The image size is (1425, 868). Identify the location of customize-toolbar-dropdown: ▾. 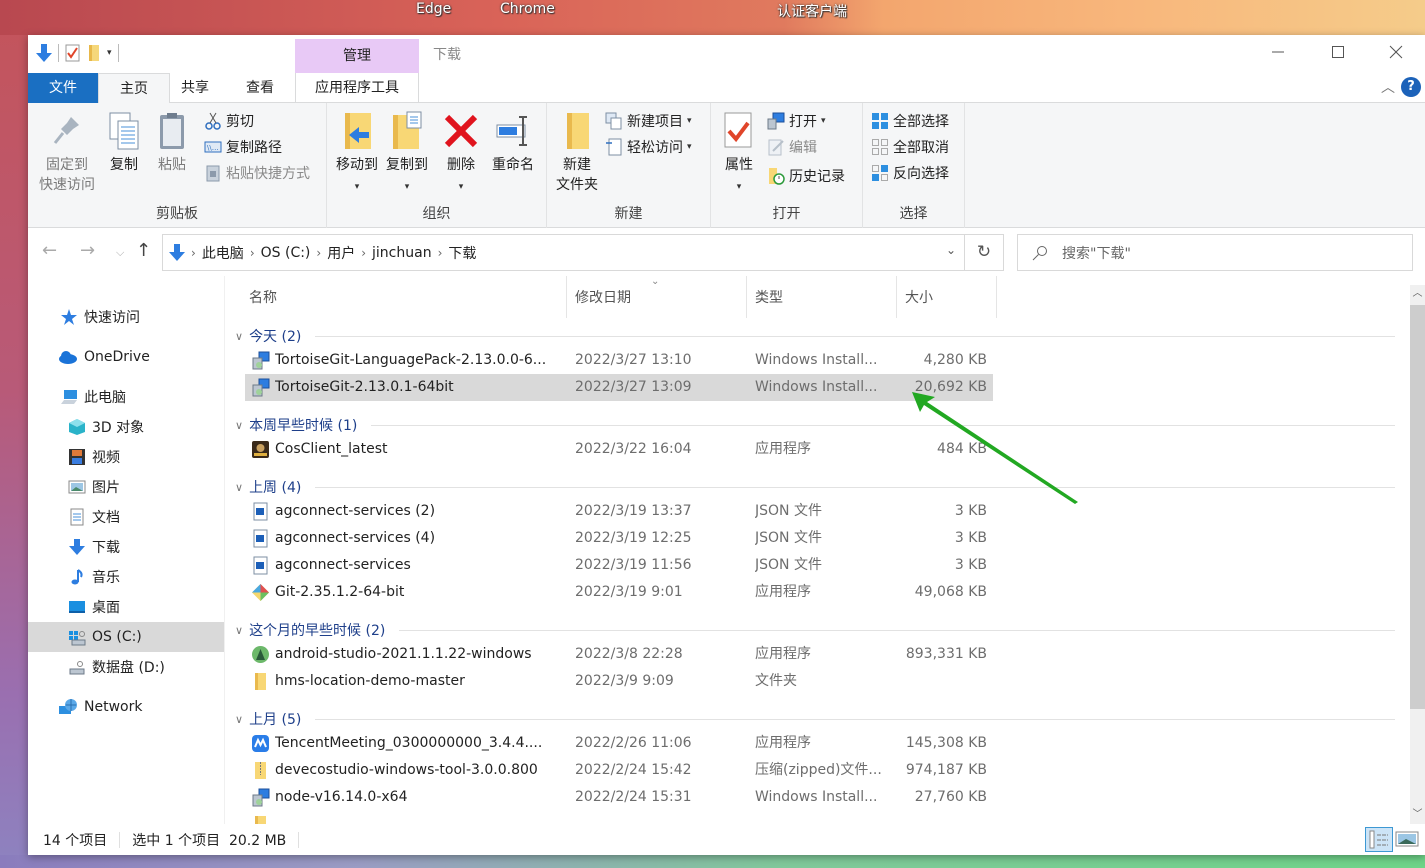
(109, 53).